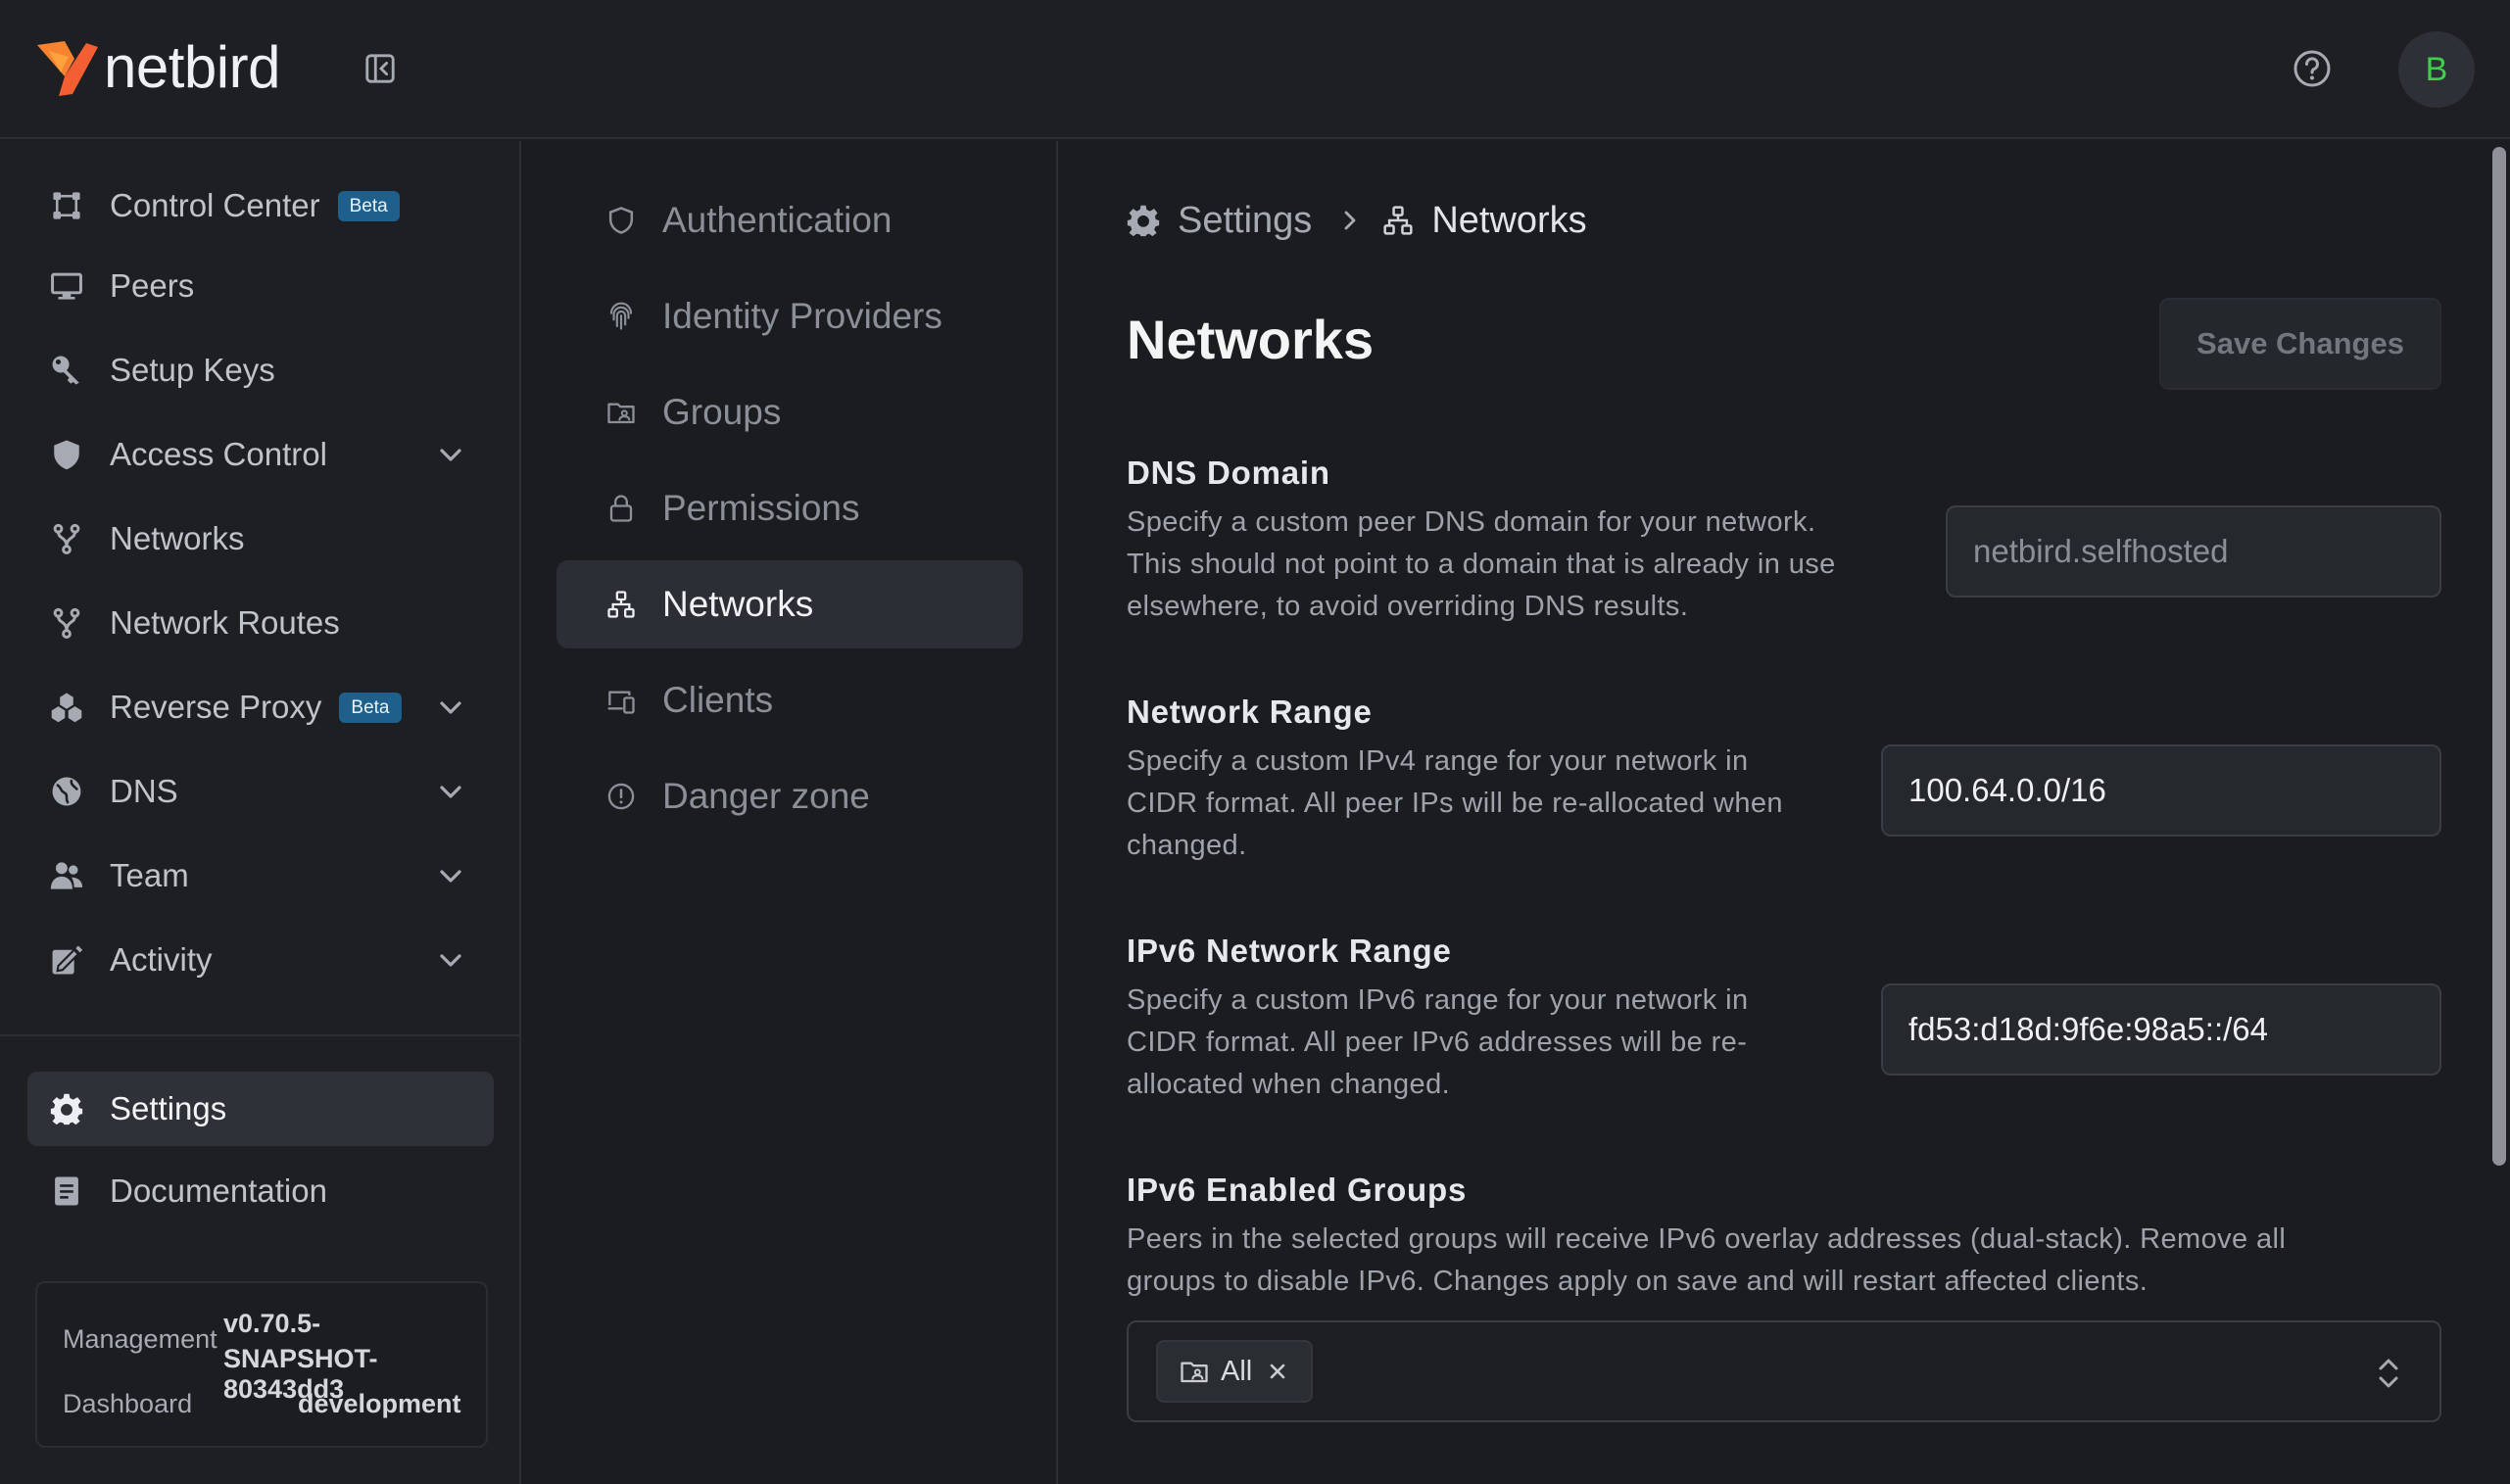 This screenshot has width=2510, height=1484. I want to click on help-circle-icon, so click(2312, 68).